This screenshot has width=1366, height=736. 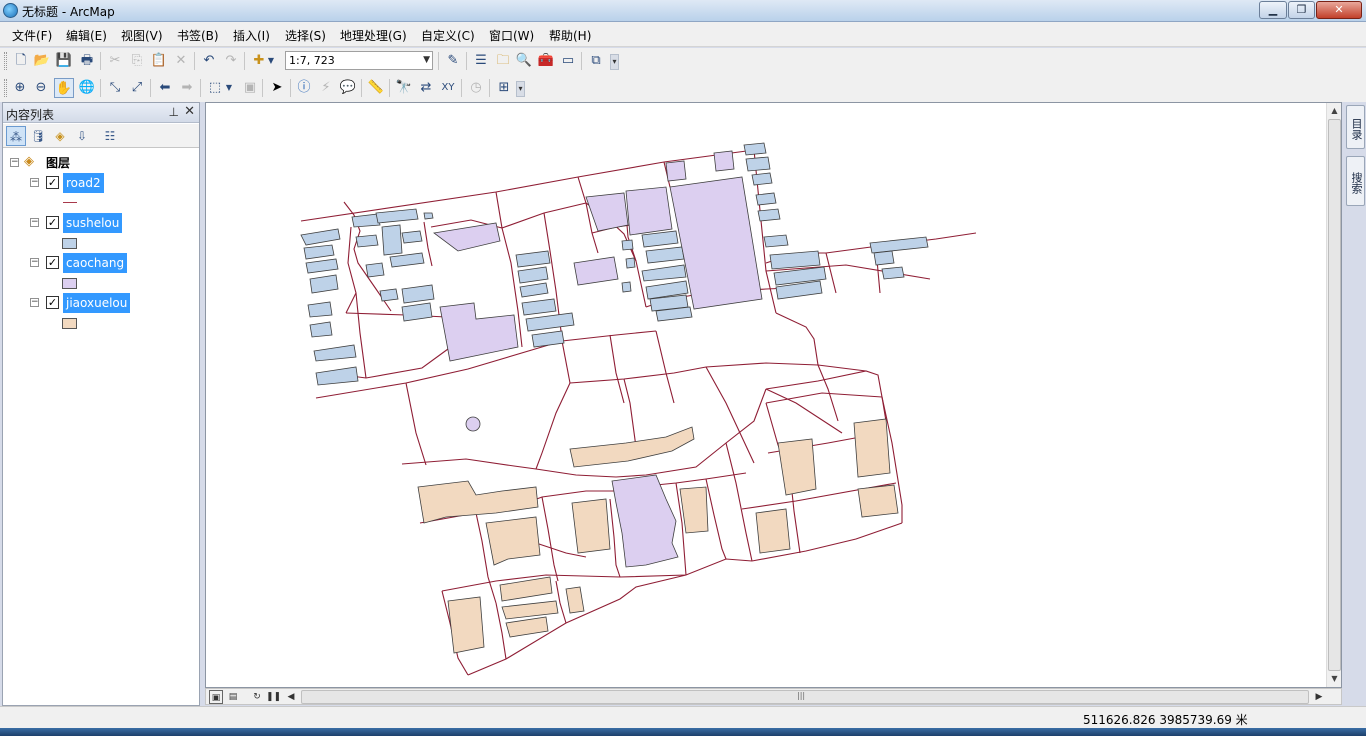 What do you see at coordinates (137, 88) in the screenshot?
I see `fixed-zoom-out-icon: ⤢` at bounding box center [137, 88].